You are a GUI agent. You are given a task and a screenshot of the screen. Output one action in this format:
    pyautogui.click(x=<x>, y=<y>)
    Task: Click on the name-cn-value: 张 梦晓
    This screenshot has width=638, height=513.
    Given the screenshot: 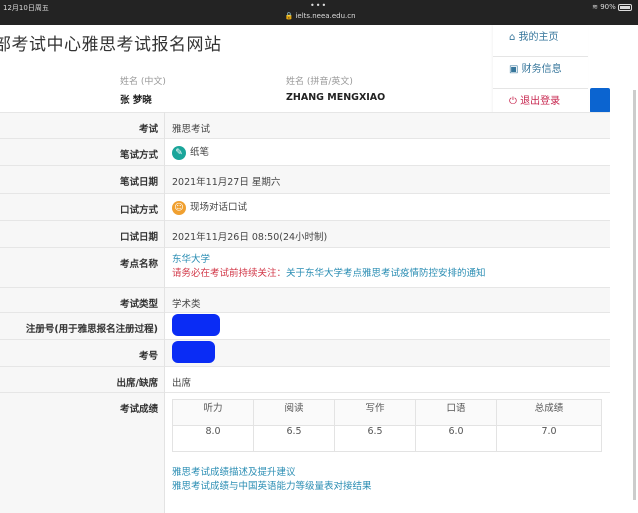 What is the action you would take?
    pyautogui.click(x=136, y=100)
    